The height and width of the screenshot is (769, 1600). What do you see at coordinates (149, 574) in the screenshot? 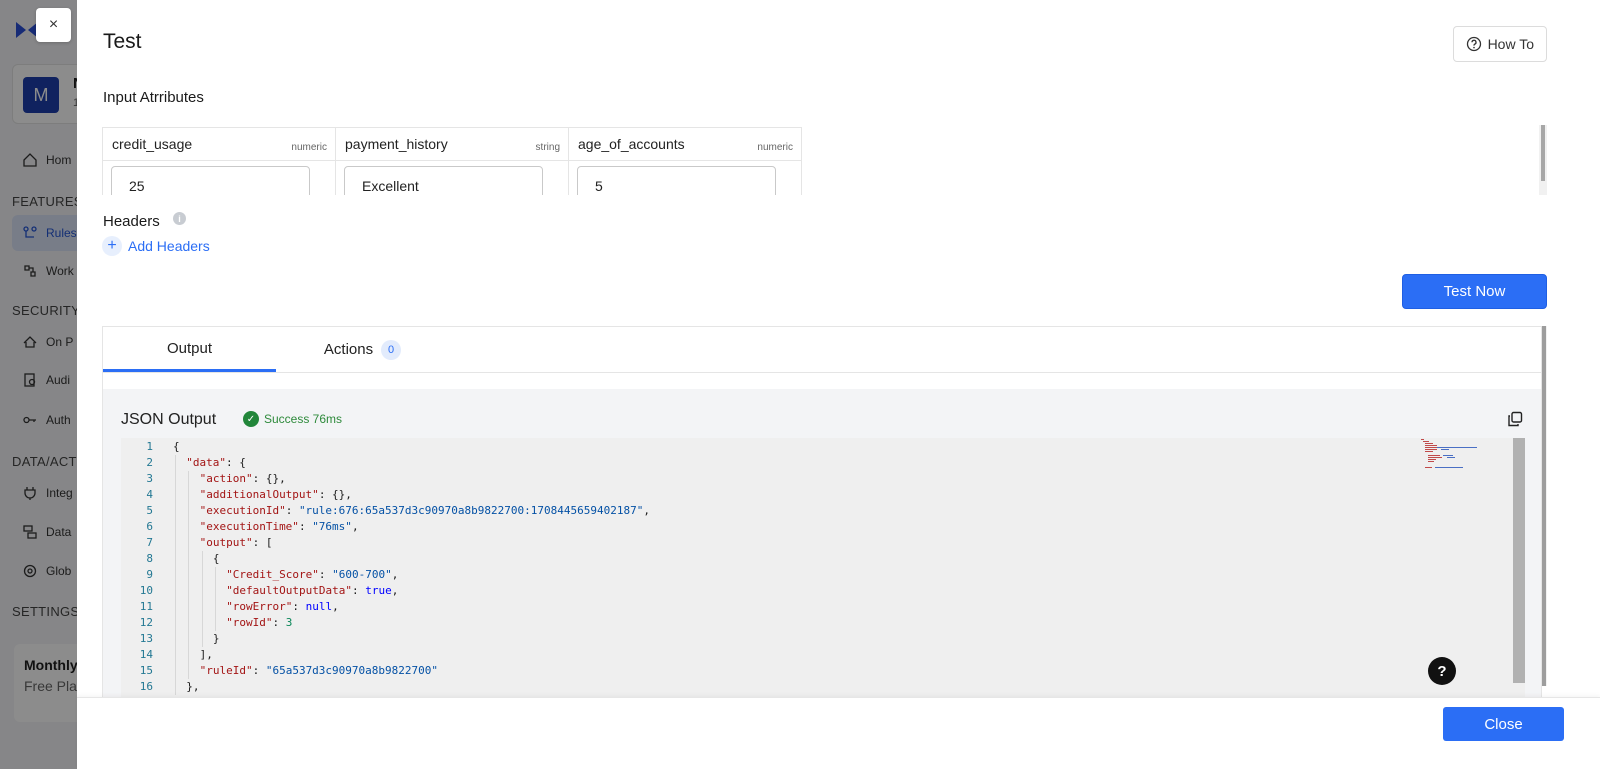
I see `line-number: 9` at bounding box center [149, 574].